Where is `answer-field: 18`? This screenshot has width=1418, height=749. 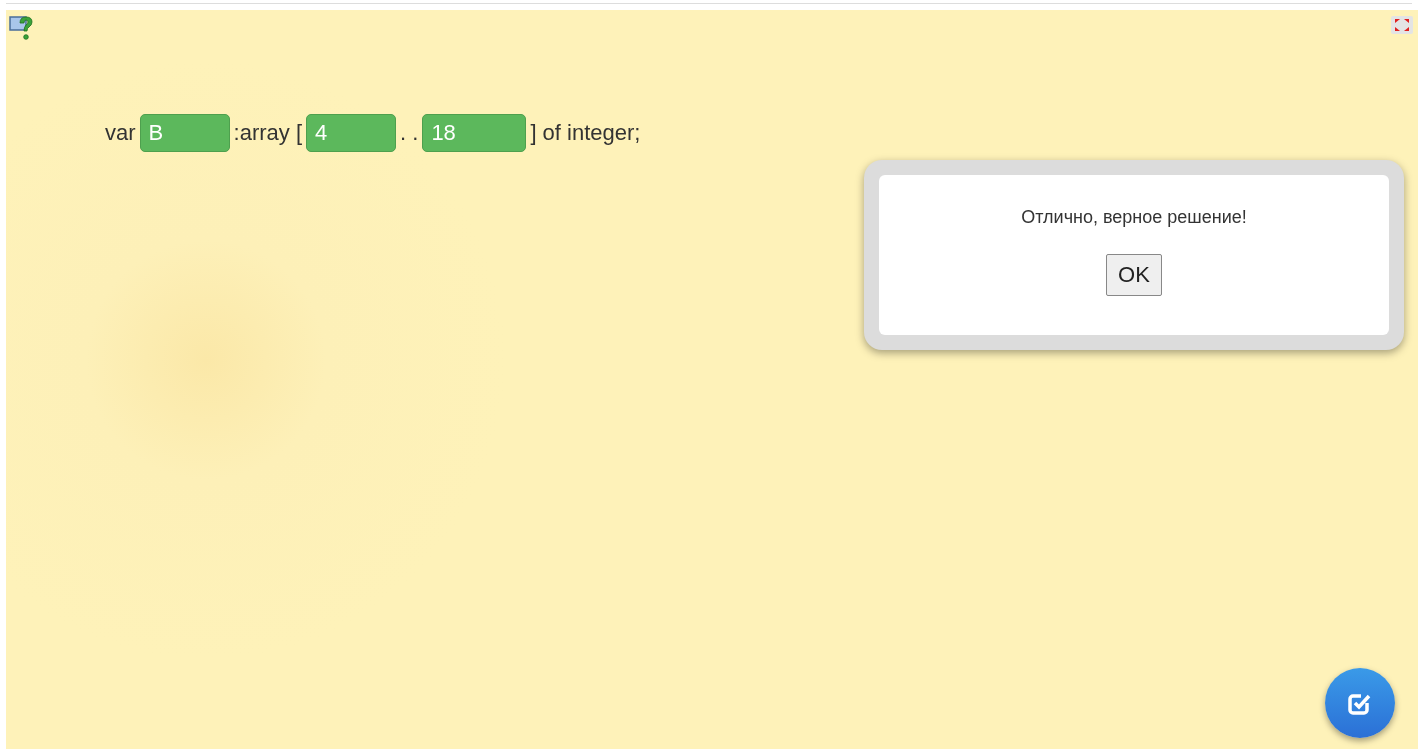 answer-field: 18 is located at coordinates (474, 133).